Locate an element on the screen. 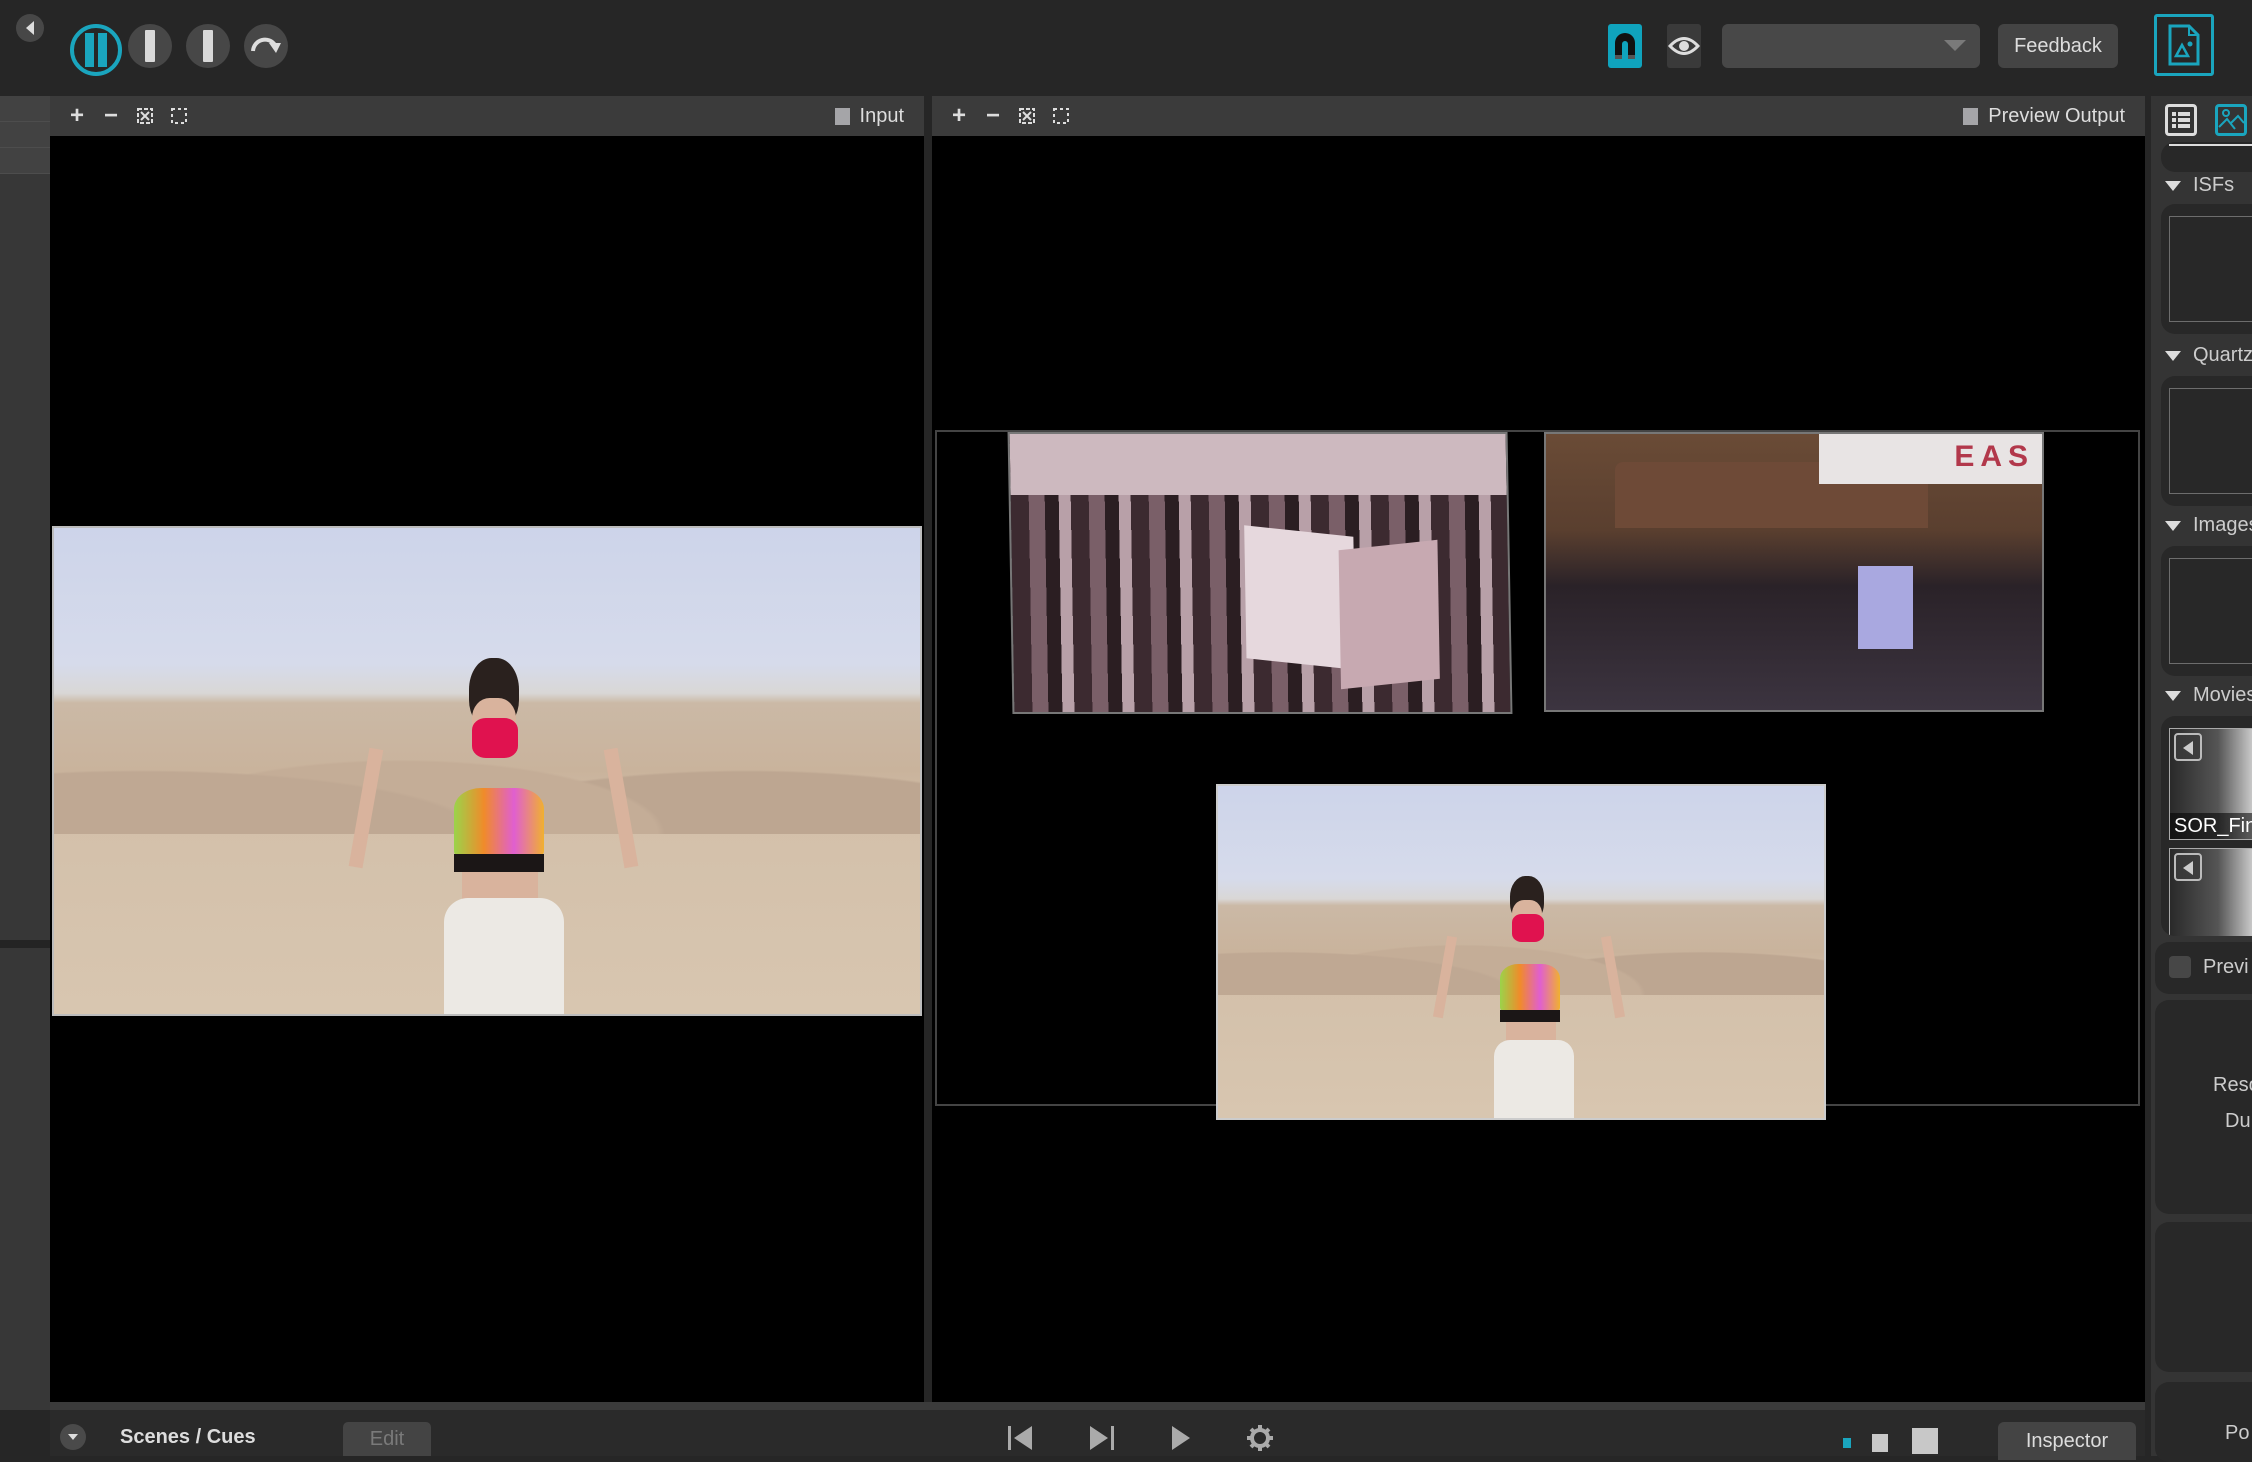  inspector-empty-box is located at coordinates (2203, 1297).